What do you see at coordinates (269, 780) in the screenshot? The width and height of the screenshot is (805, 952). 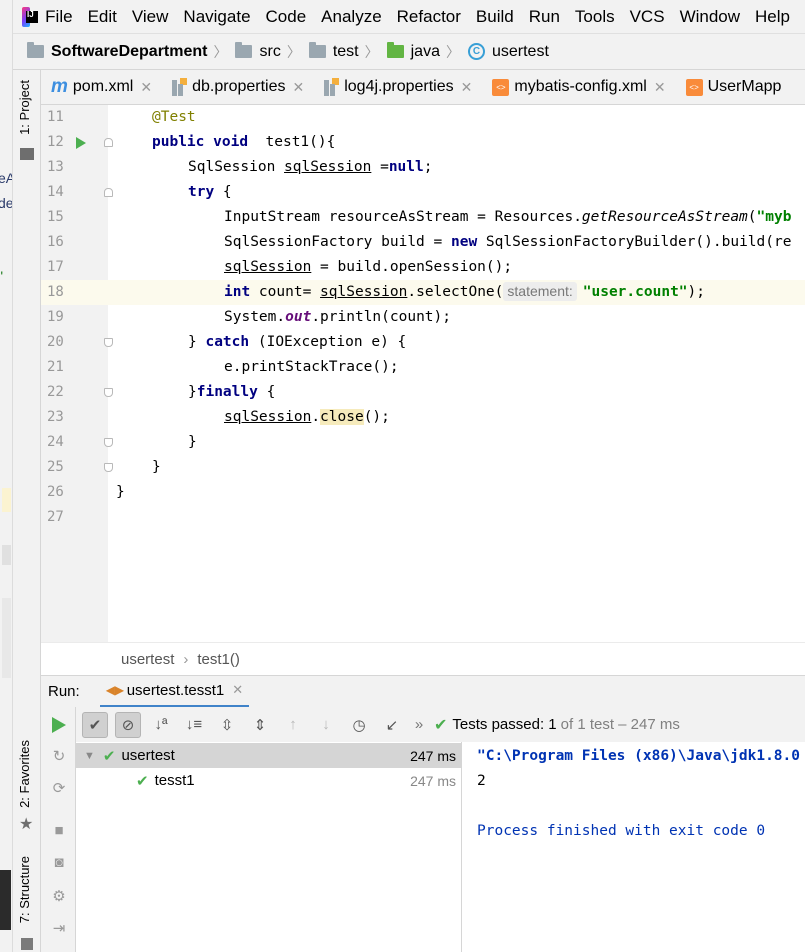 I see `tree-node-test: ✔ tesst1 247 ms` at bounding box center [269, 780].